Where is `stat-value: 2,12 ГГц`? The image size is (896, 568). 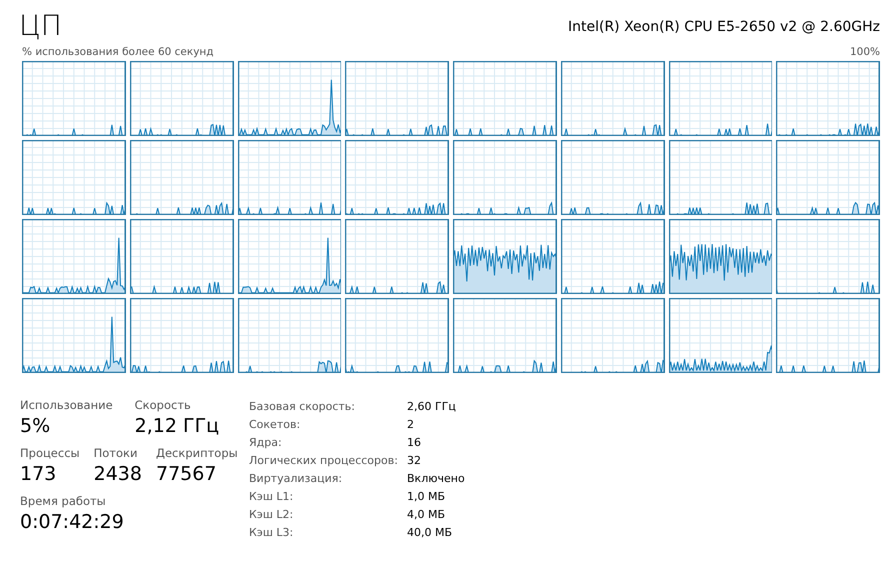
stat-value: 2,12 ГГц is located at coordinates (177, 426).